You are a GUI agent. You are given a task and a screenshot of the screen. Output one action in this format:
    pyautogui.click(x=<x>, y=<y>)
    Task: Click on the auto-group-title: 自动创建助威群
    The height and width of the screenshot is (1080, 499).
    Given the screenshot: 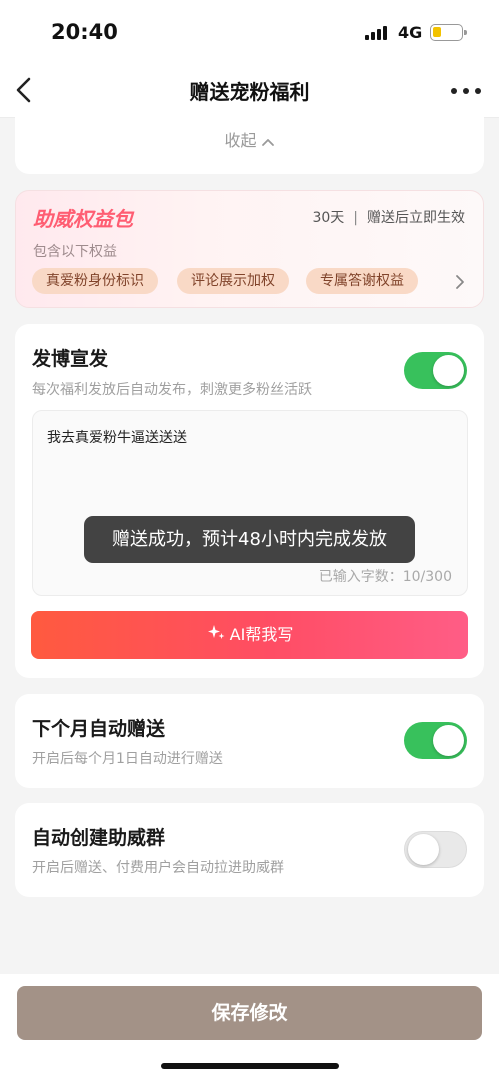 What is the action you would take?
    pyautogui.click(x=99, y=838)
    